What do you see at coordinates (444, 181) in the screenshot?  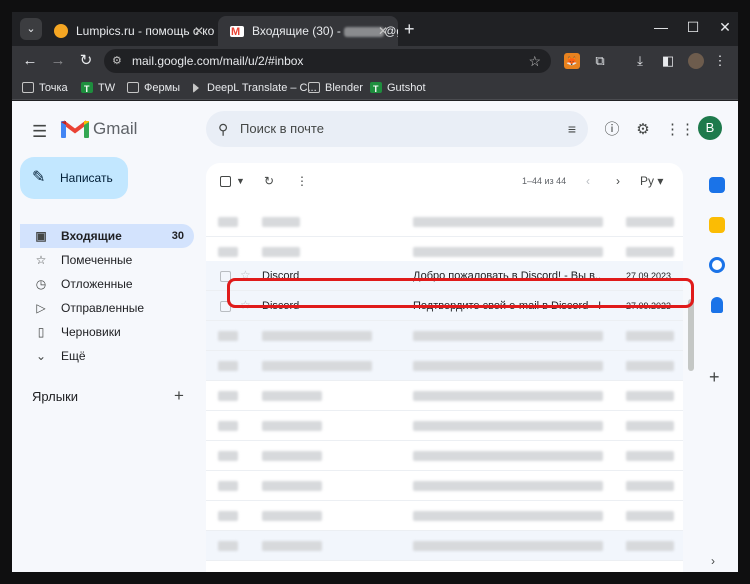 I see `list-toolbar: ▼ ↻ ⋮ 1–44 из 44 ‹ › Ру ▾` at bounding box center [444, 181].